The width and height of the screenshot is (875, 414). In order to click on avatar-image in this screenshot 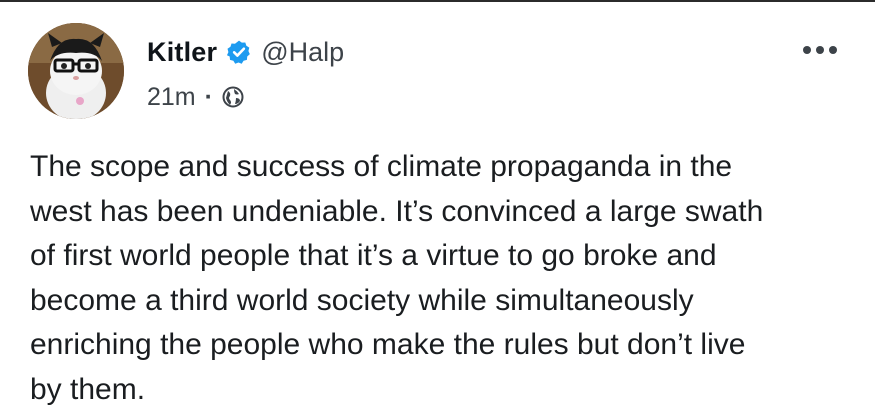, I will do `click(76, 71)`.